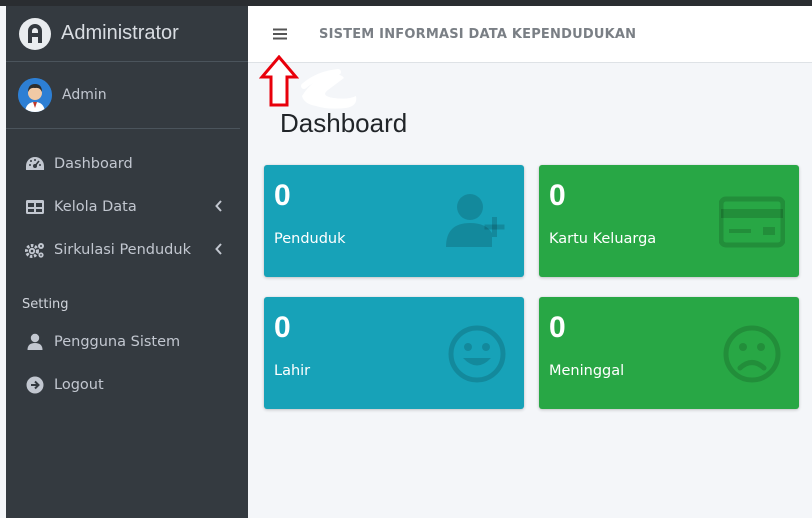 The width and height of the screenshot is (812, 518). I want to click on credit-card-icon, so click(752, 222).